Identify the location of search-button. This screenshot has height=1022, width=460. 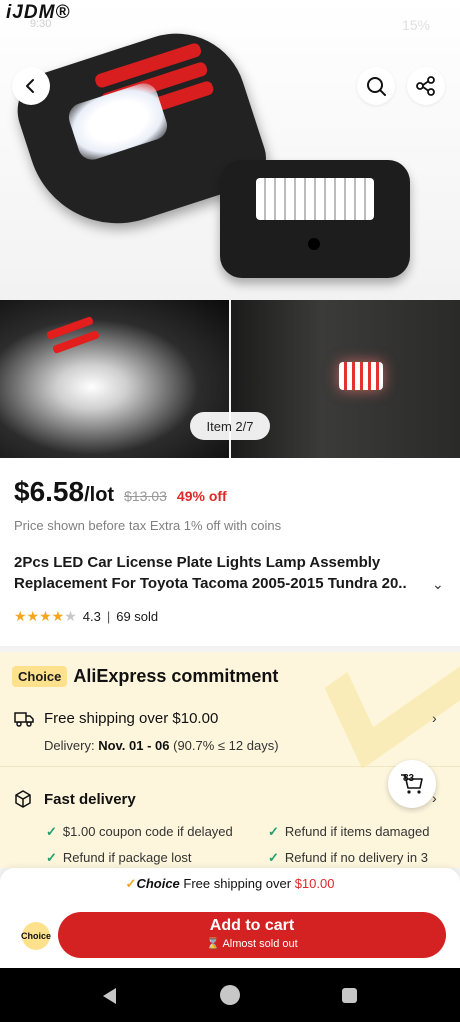
(376, 86).